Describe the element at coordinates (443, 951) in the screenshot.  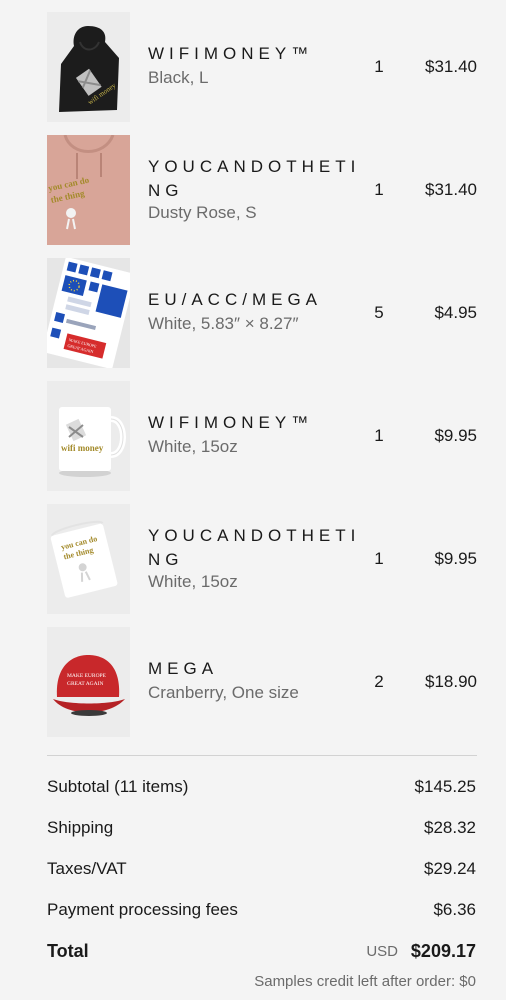
I see `total-value: $209.17` at that location.